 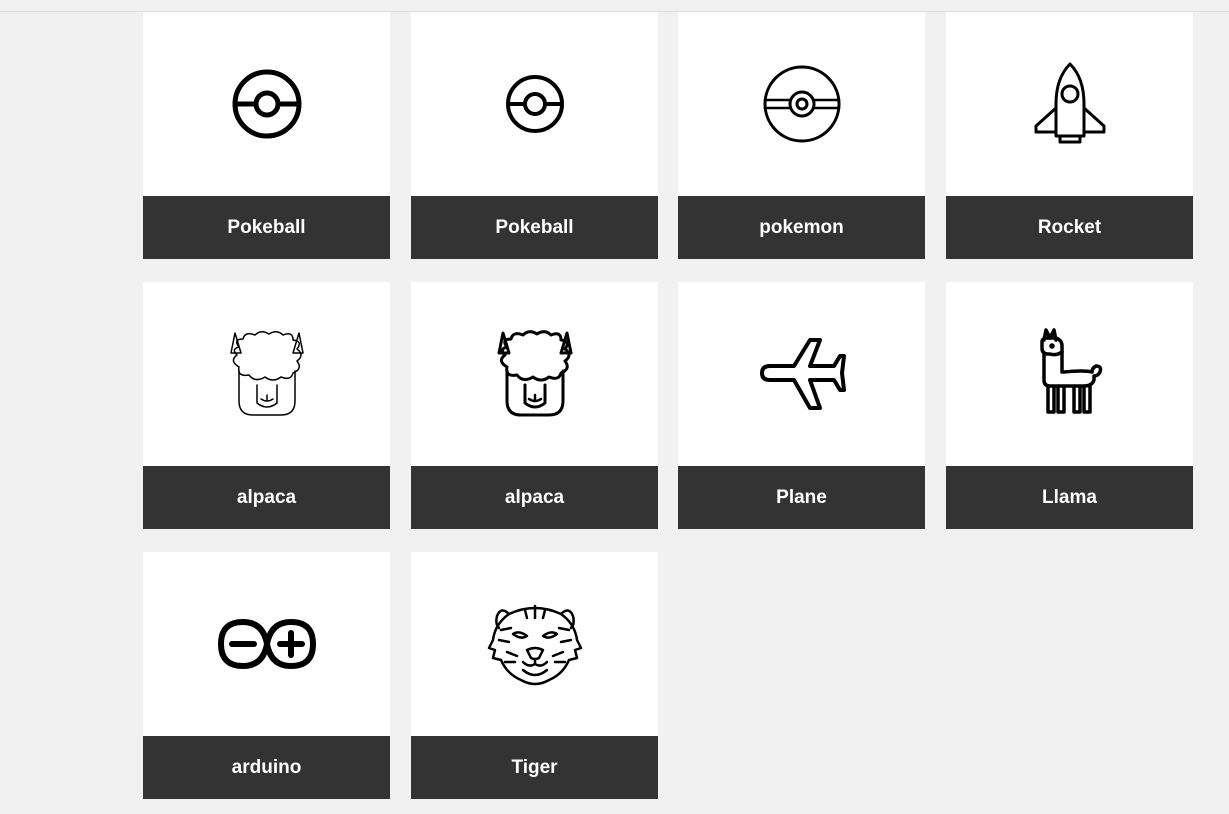 What do you see at coordinates (801, 497) in the screenshot?
I see `icon-card-label: Plane` at bounding box center [801, 497].